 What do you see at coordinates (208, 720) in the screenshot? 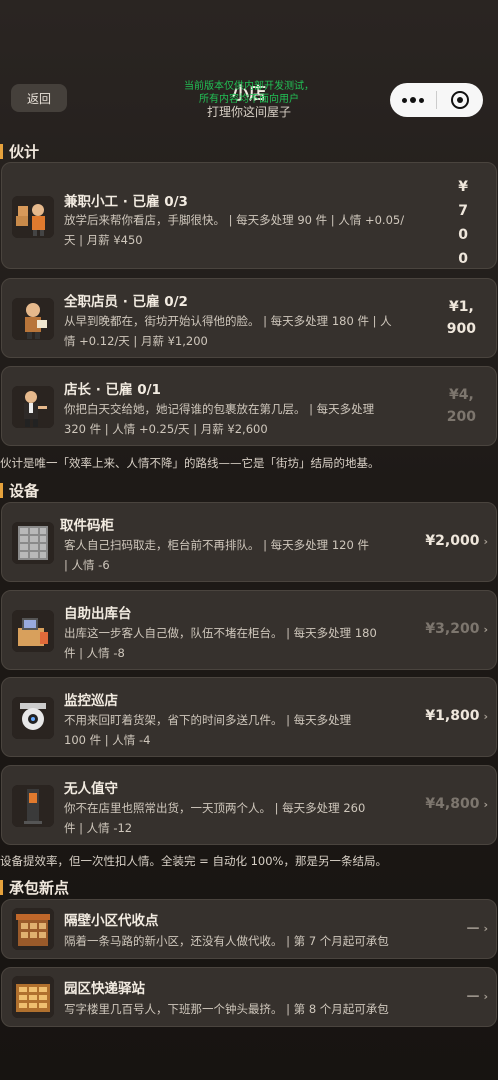
I see `equipment-desc-line: 不用来回盯着货架，省下的时间多送几件。 | 每天多处理` at bounding box center [208, 720].